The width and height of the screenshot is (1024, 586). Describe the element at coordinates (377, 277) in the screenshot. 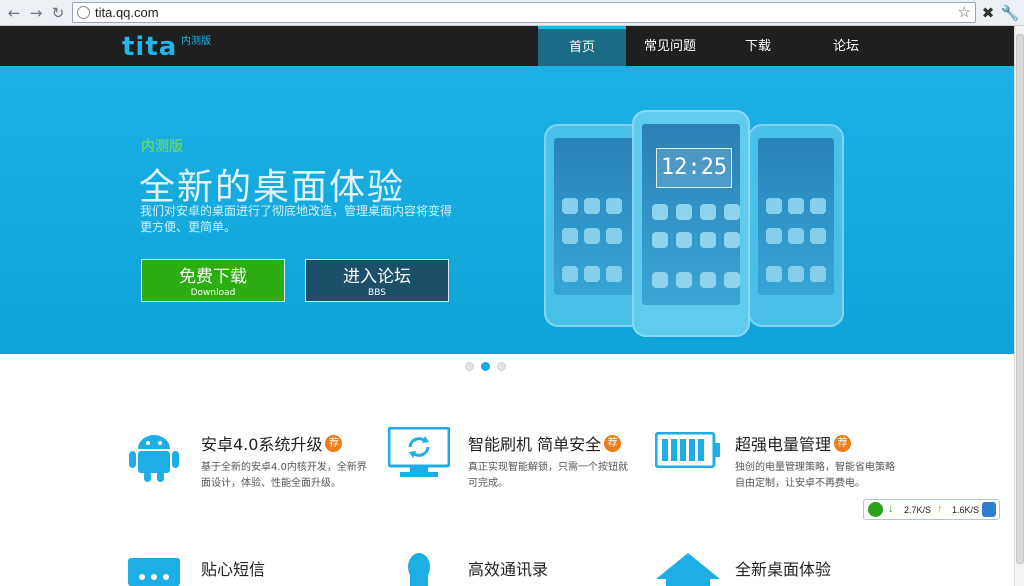

I see `forum-label: 进入论坛` at that location.